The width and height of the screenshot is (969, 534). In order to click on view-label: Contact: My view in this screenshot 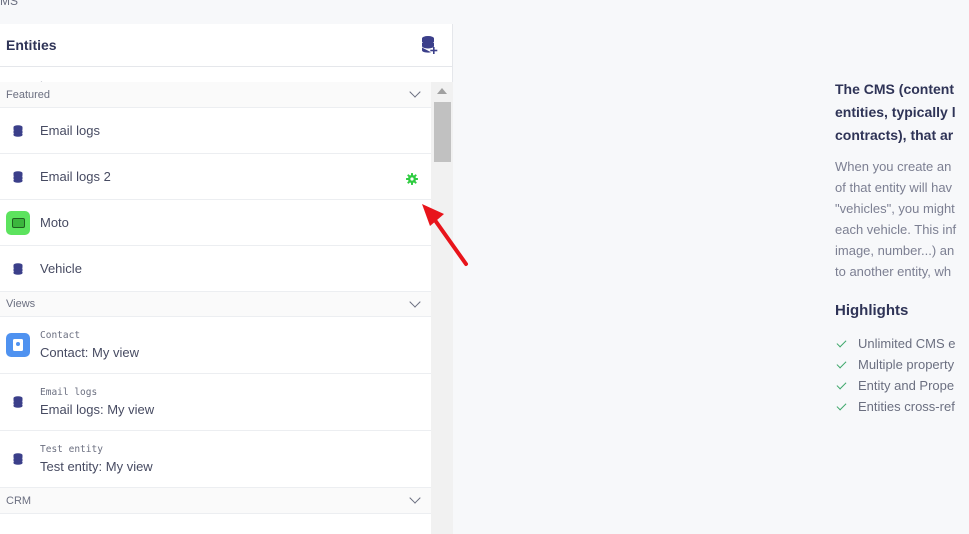, I will do `click(89, 352)`.